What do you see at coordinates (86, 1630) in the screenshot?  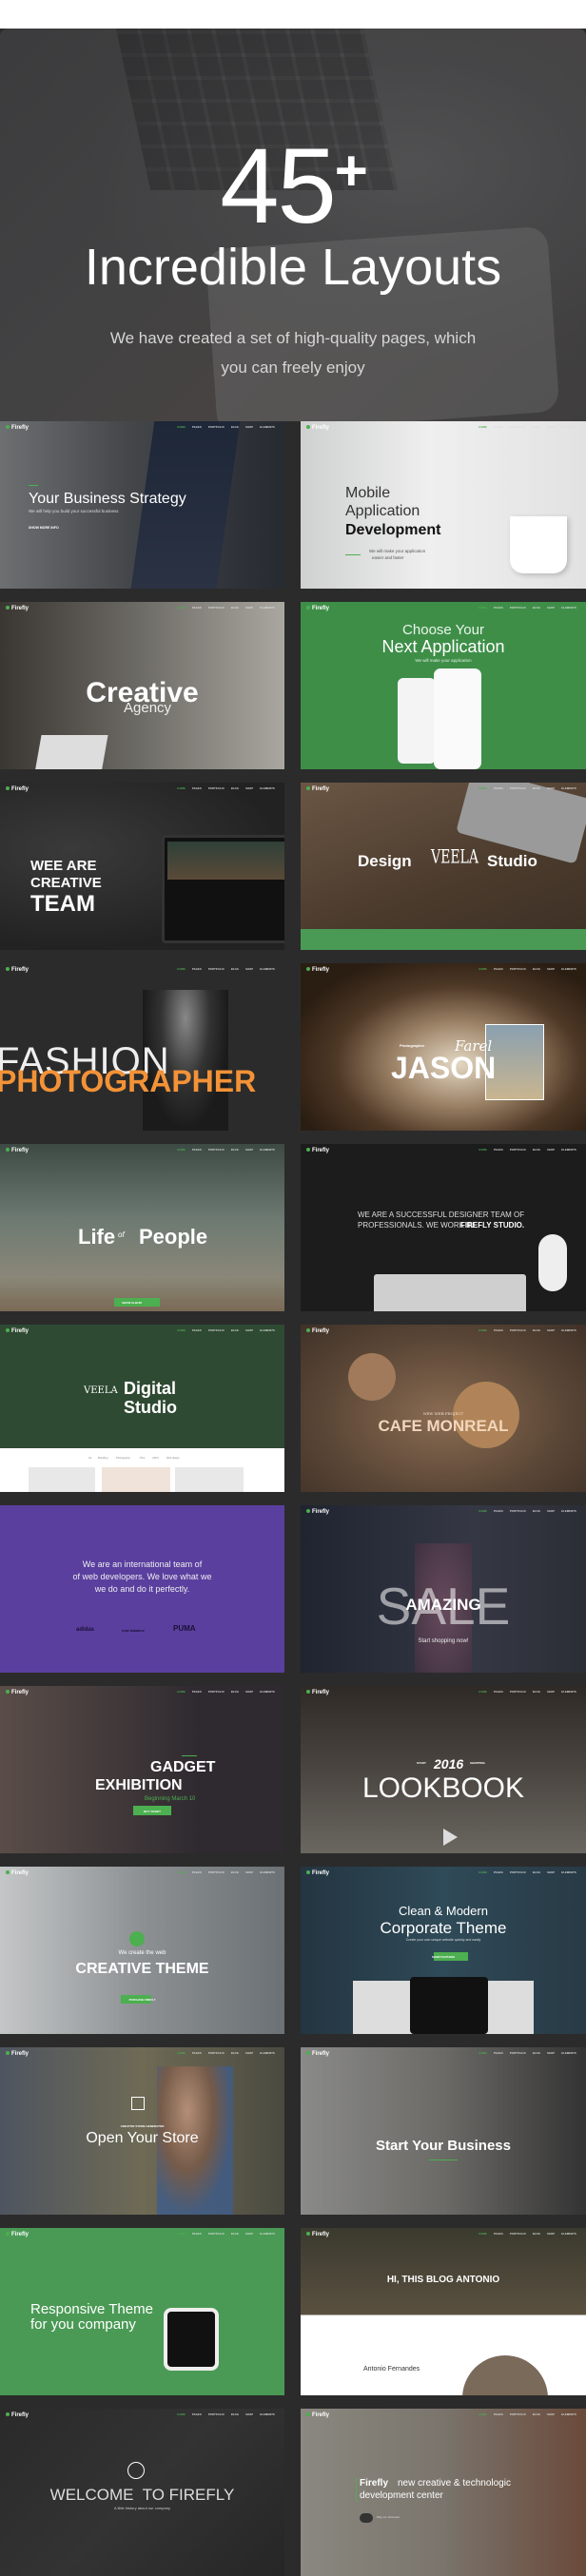 I see `thumbnail-text: adidas` at bounding box center [86, 1630].